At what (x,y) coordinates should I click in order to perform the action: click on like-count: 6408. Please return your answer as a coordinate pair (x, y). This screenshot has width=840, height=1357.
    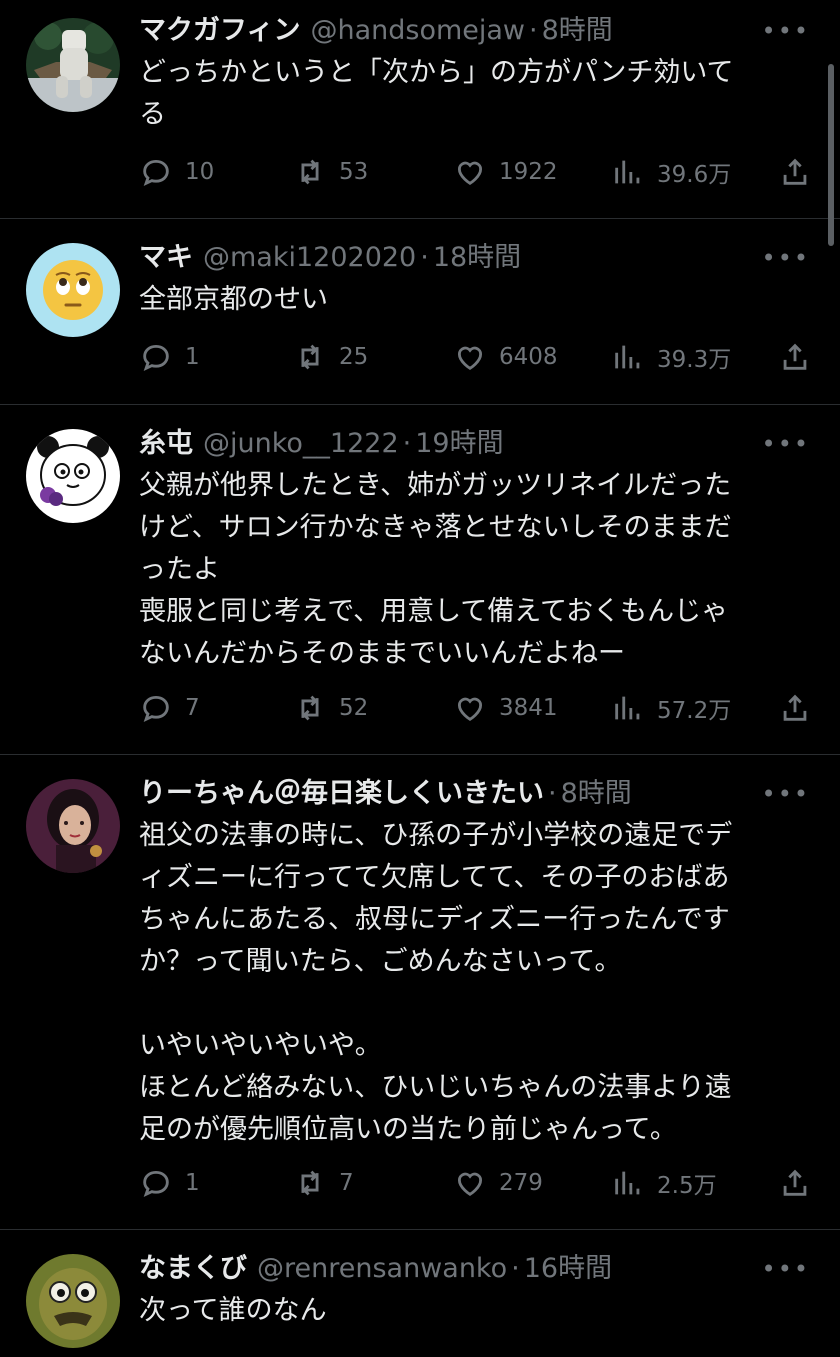
    Looking at the image, I should click on (528, 357).